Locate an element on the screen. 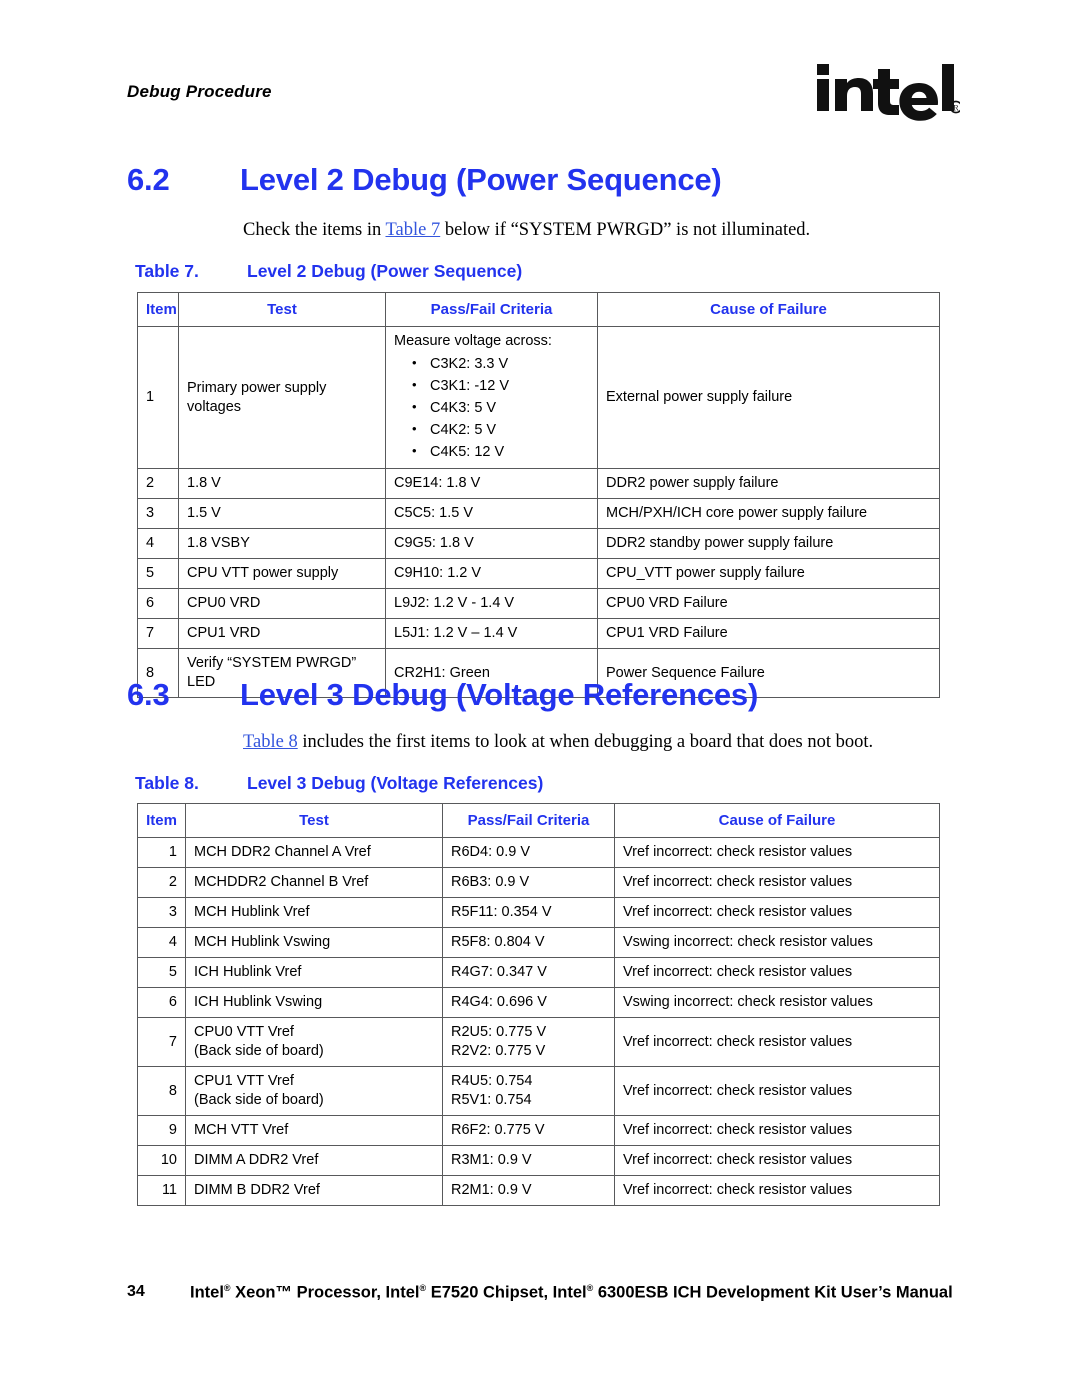 The width and height of the screenshot is (1080, 1397). section-number-6-3: 6.3 is located at coordinates (148, 694).